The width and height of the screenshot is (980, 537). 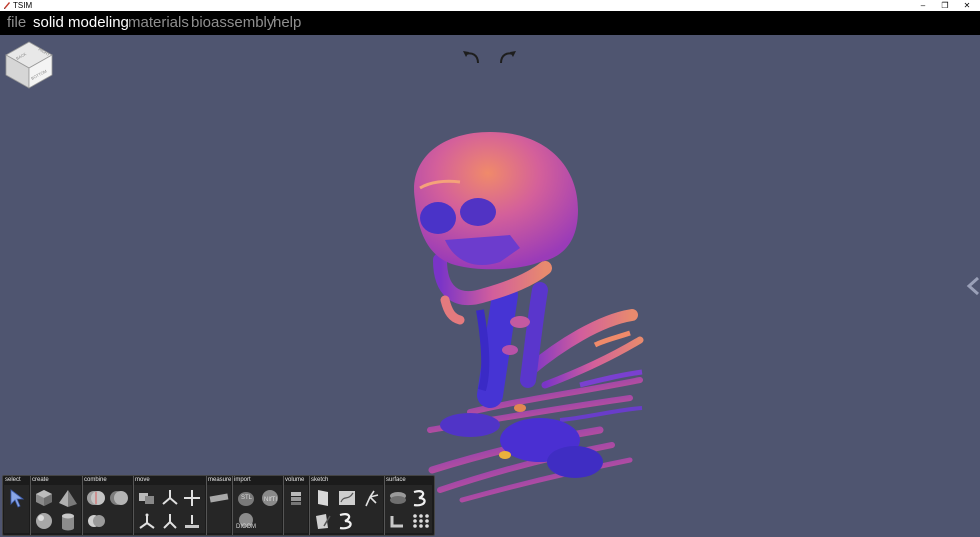 I want to click on group-label-combine: combine, so click(x=95, y=480).